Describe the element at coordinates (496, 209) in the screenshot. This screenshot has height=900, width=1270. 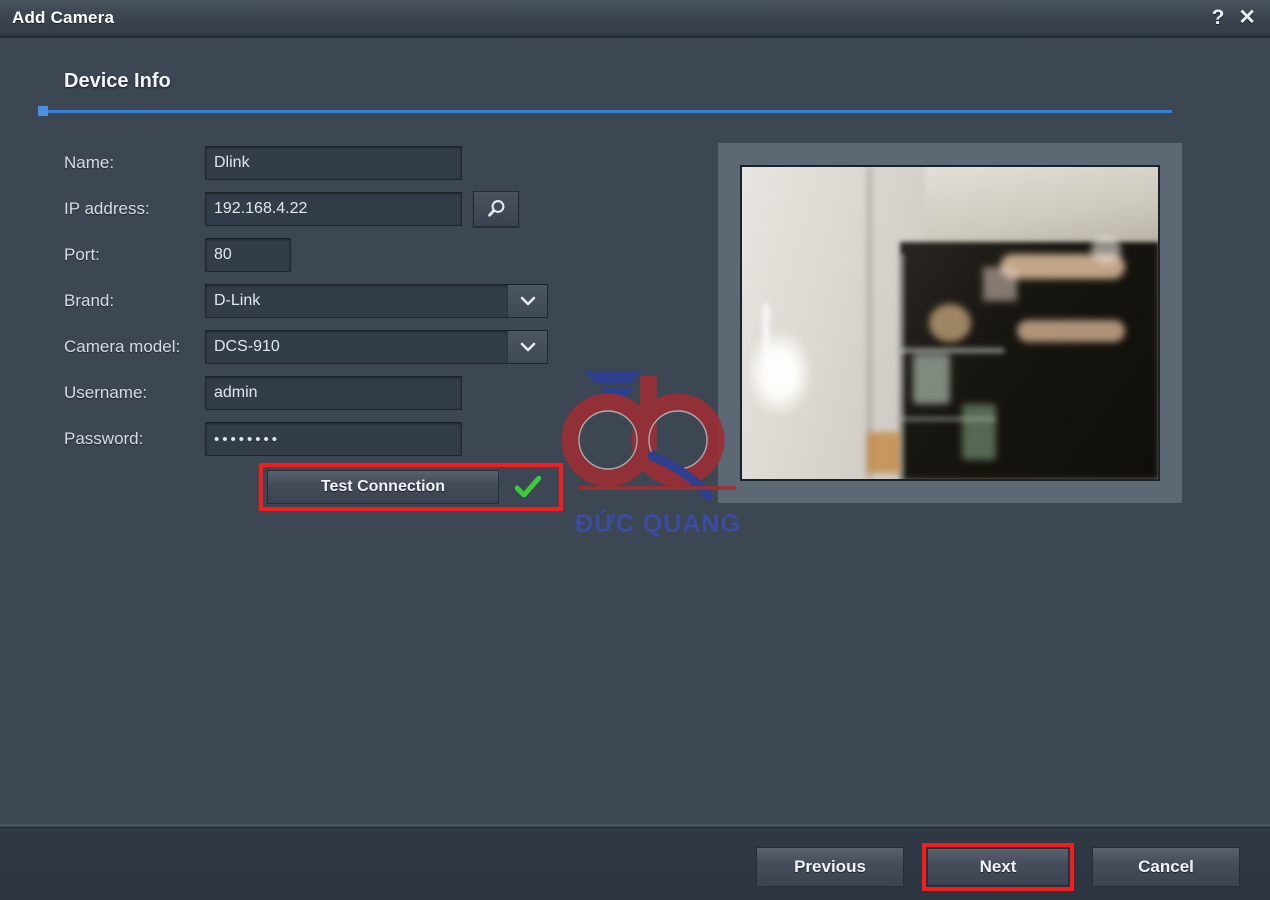
I see `search-icon` at that location.